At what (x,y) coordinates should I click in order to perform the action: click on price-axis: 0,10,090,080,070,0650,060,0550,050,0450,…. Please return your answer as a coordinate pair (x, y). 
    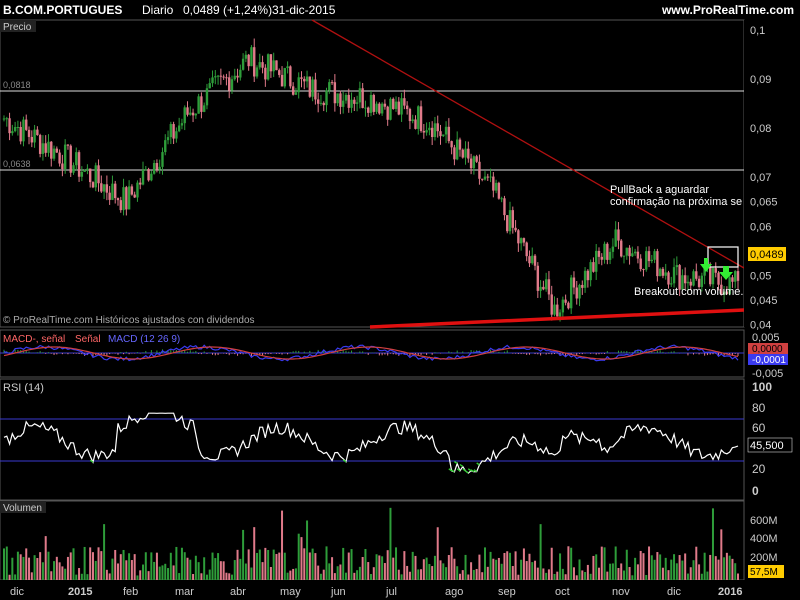
    Looking at the image, I should click on (772, 176).